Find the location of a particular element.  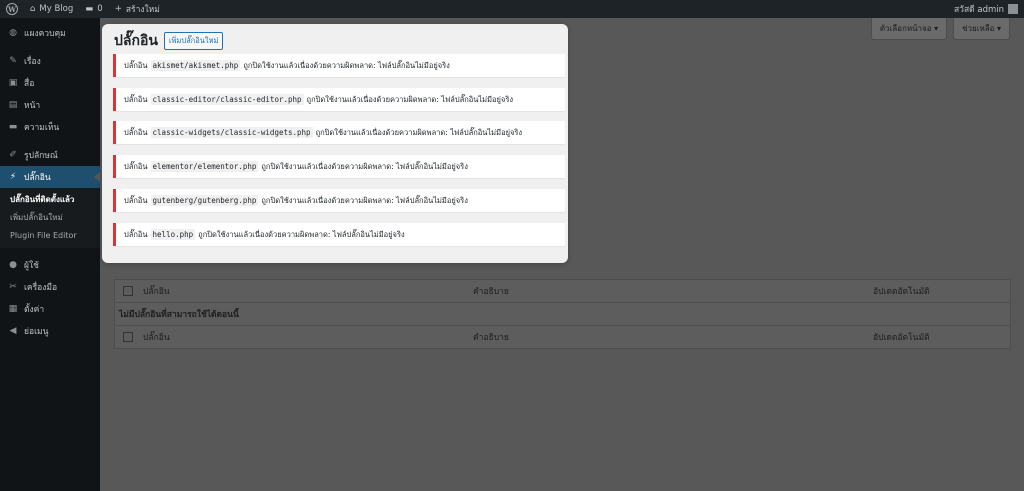

submenu-plugin-file-editor: Plugin File Editor is located at coordinates (50, 236).